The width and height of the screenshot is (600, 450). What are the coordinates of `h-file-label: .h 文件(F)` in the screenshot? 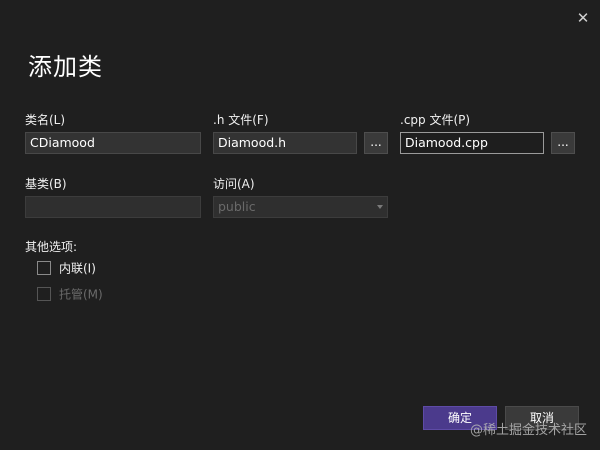 It's located at (241, 120).